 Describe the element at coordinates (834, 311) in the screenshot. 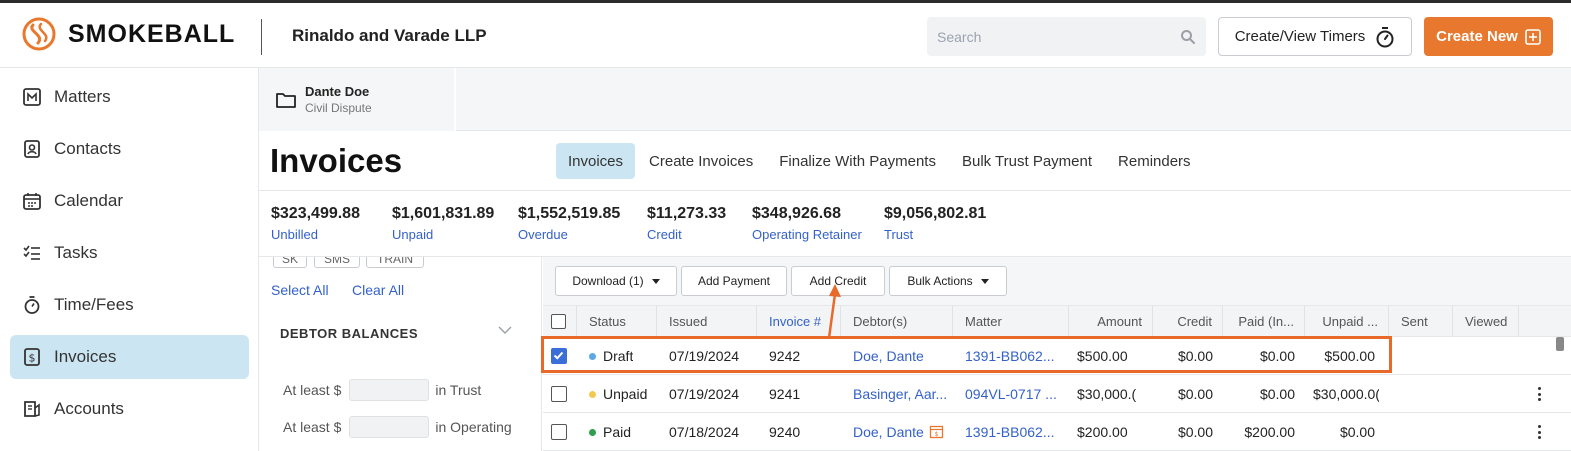

I see `annotation-arrow-icon` at that location.